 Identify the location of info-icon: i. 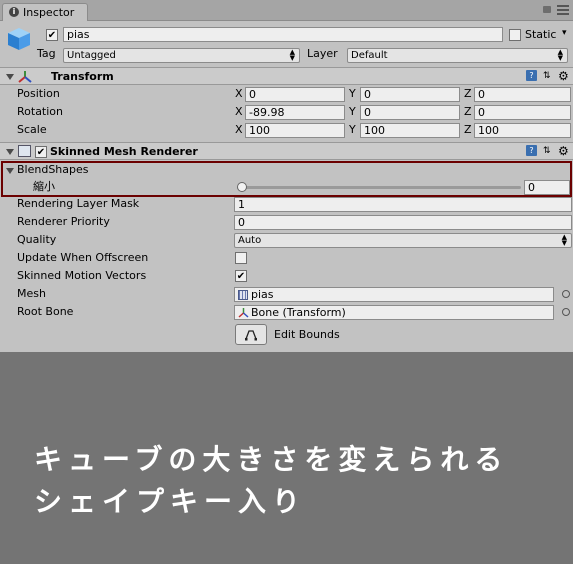
(14, 12).